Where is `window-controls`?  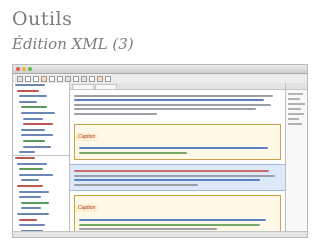
window-controls is located at coordinates (24, 69).